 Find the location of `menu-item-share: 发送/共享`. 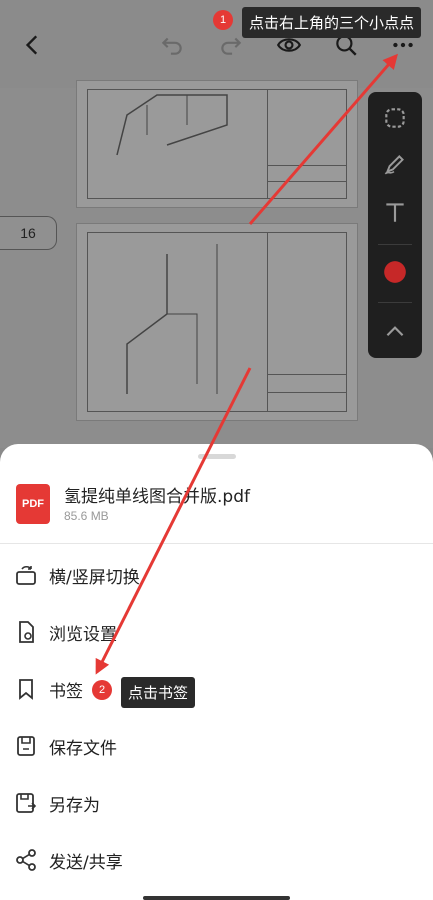

menu-item-share: 发送/共享 is located at coordinates (216, 860).